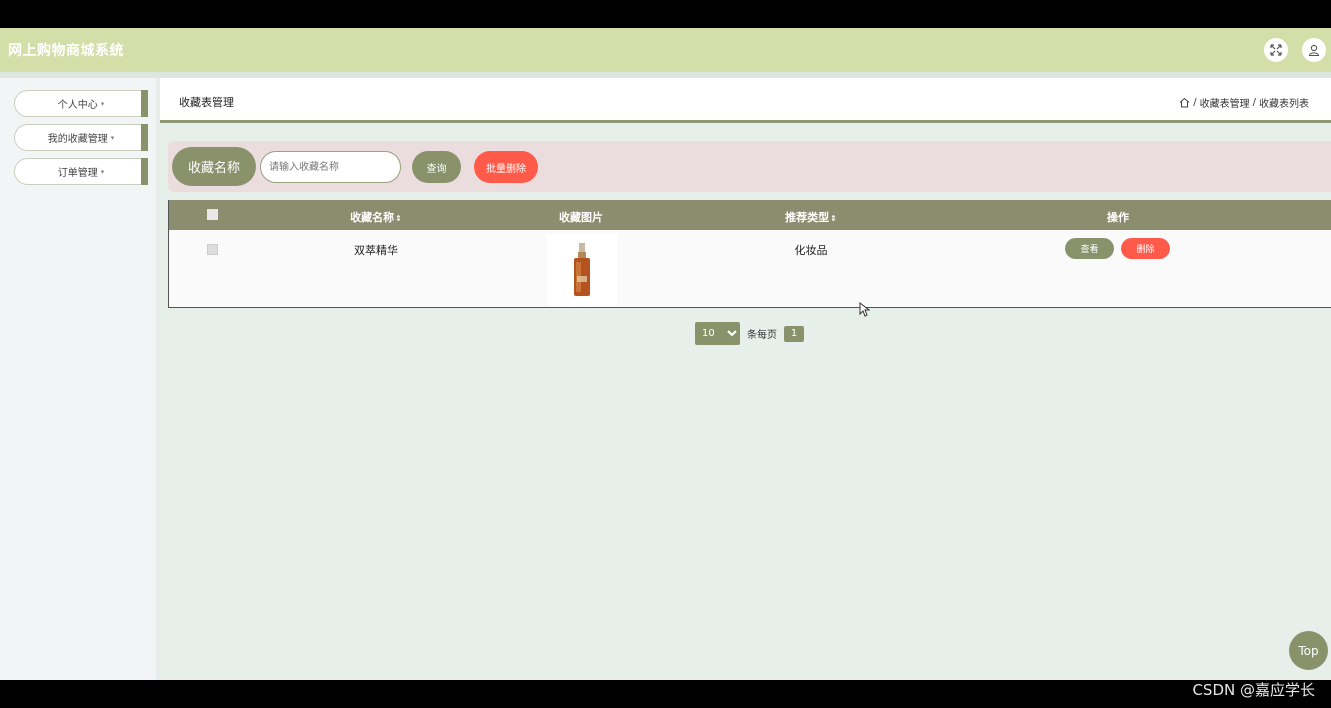  What do you see at coordinates (79, 379) in the screenshot?
I see `sidebar: 个人中心 ▾ 我的收藏管理 ▾ 订单管理 ▾` at bounding box center [79, 379].